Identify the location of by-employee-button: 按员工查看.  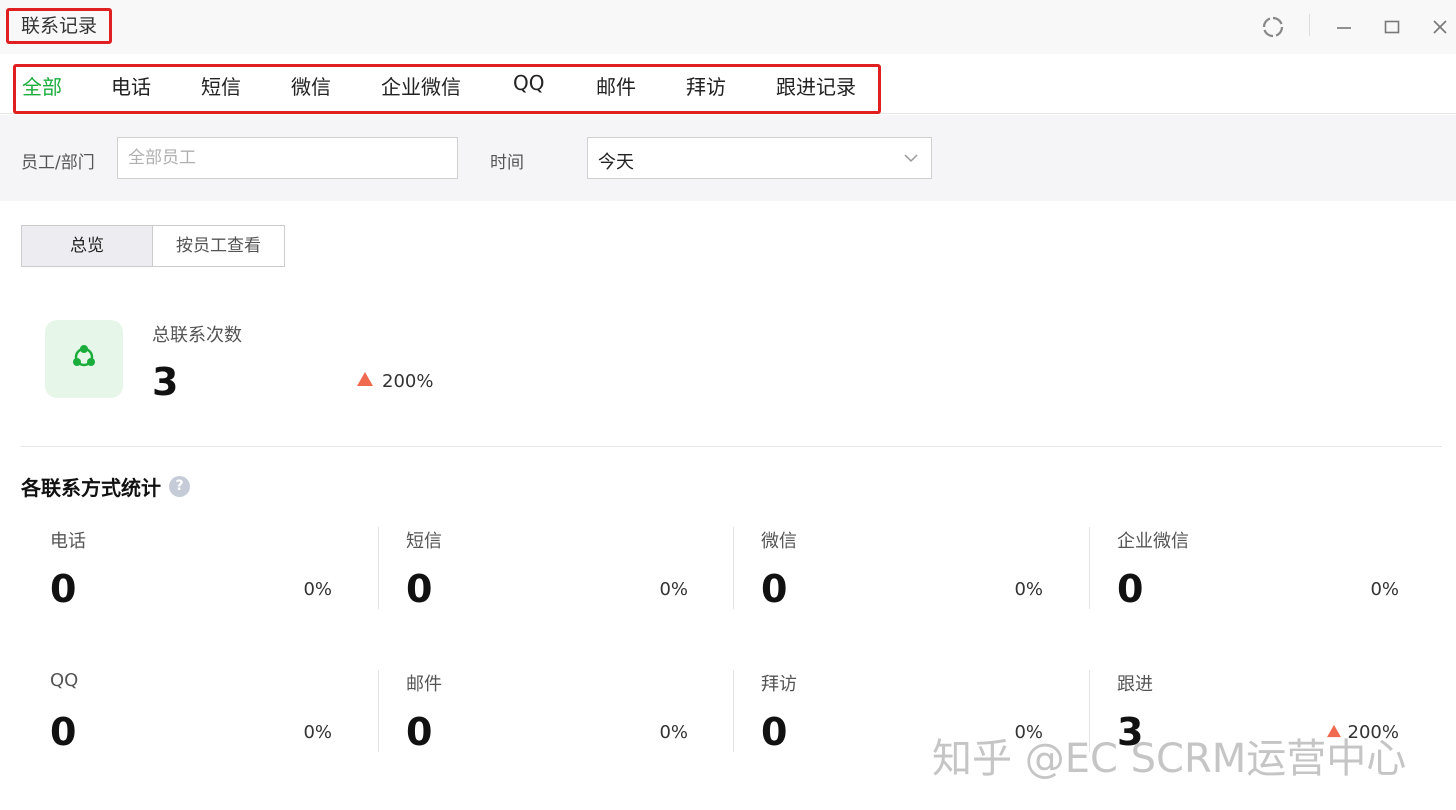
(218, 246).